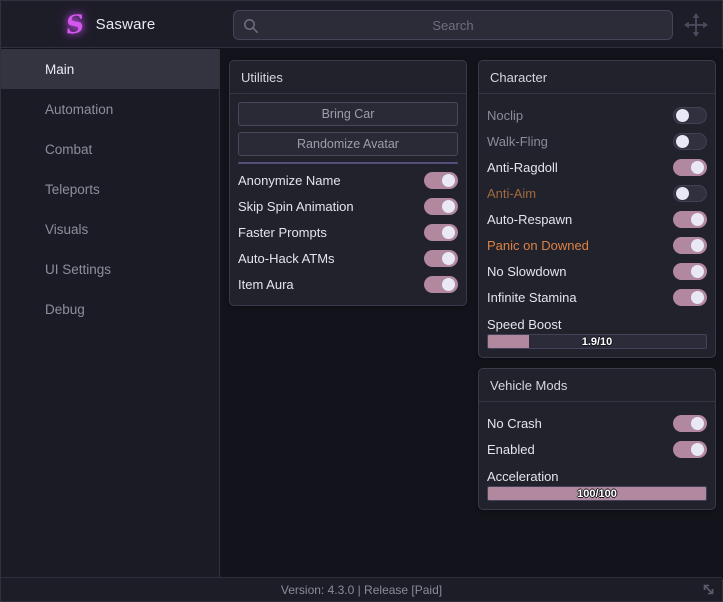  Describe the element at coordinates (522, 167) in the screenshot. I see `toggle-label: Anti-Ragdoll` at that location.